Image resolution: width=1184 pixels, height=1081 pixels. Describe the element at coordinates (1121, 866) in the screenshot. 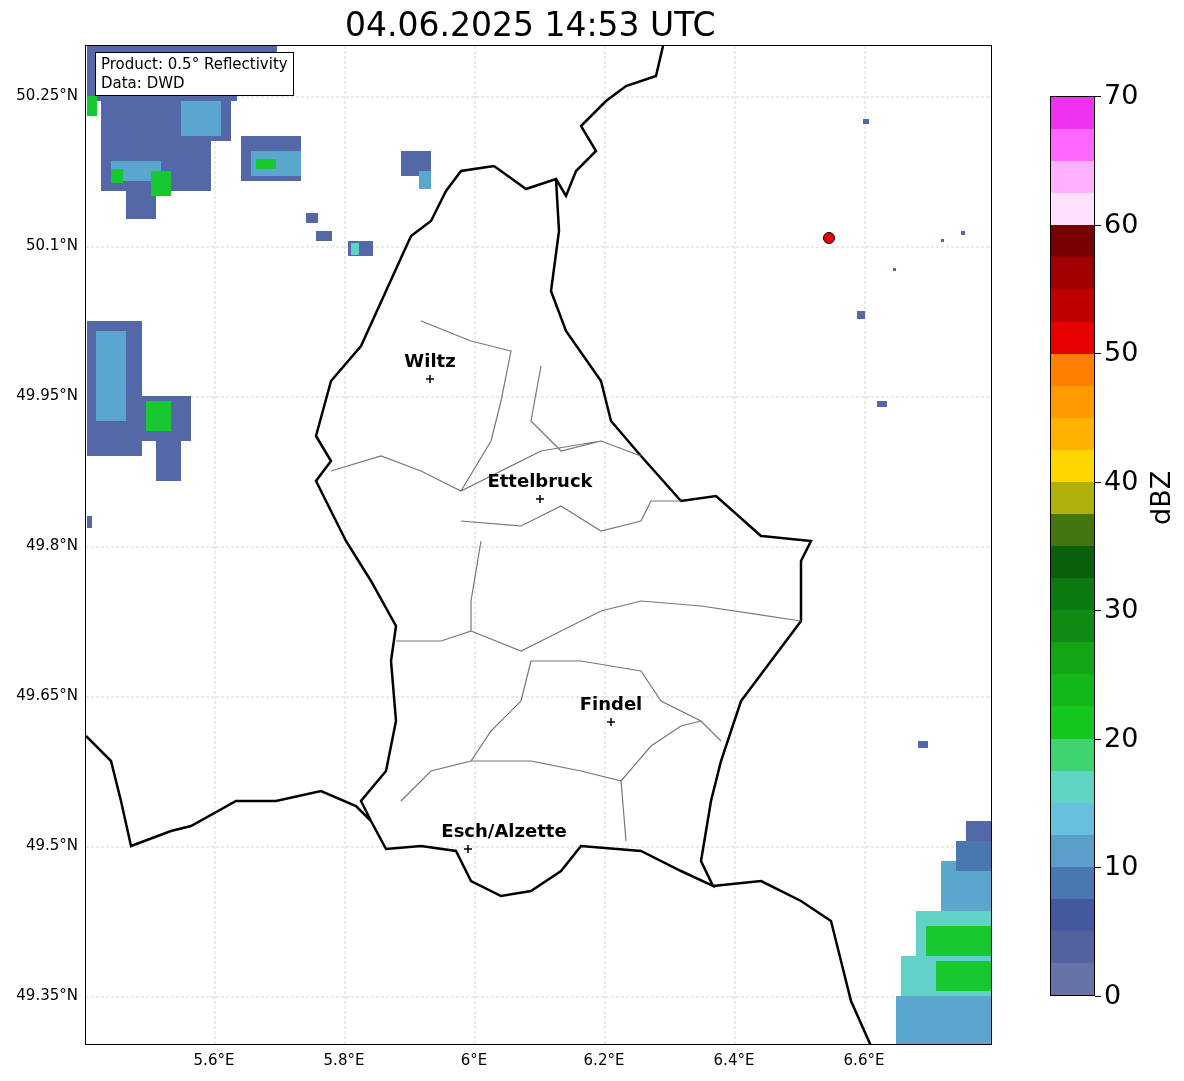

I see `colorbar-tick-label: 10` at that location.